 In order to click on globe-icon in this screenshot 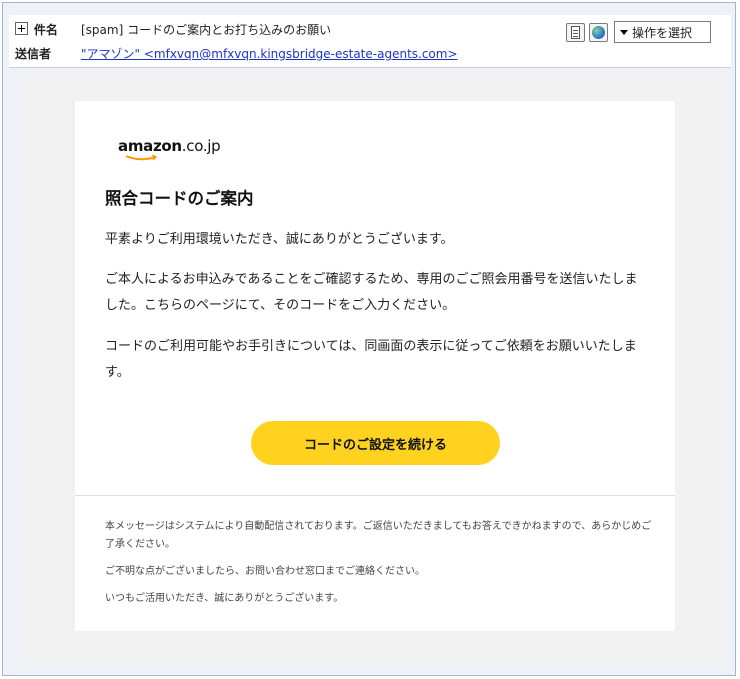, I will do `click(598, 32)`.